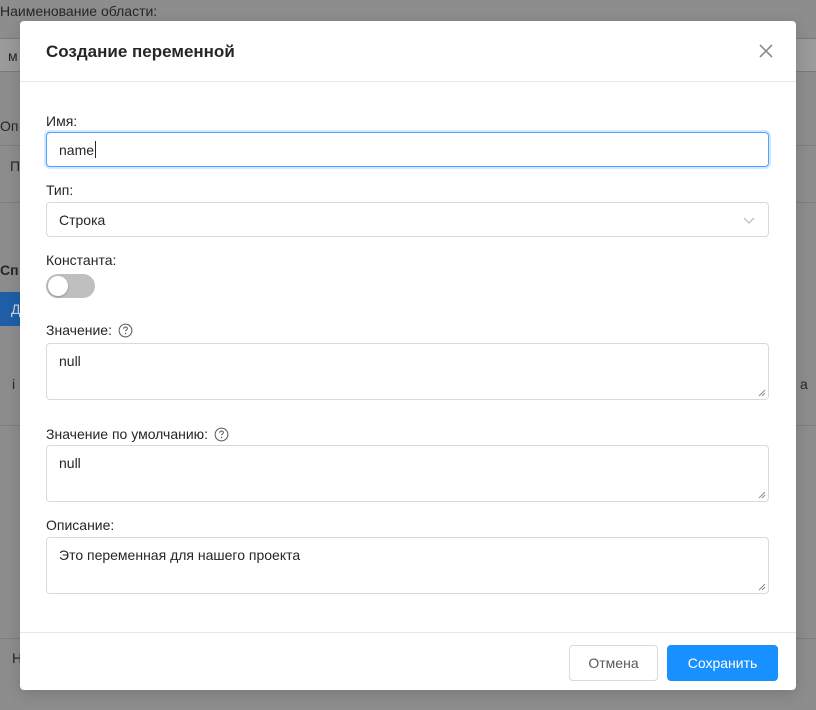  Describe the element at coordinates (140, 51) in the screenshot. I see `modal-title: Создание переменной` at that location.